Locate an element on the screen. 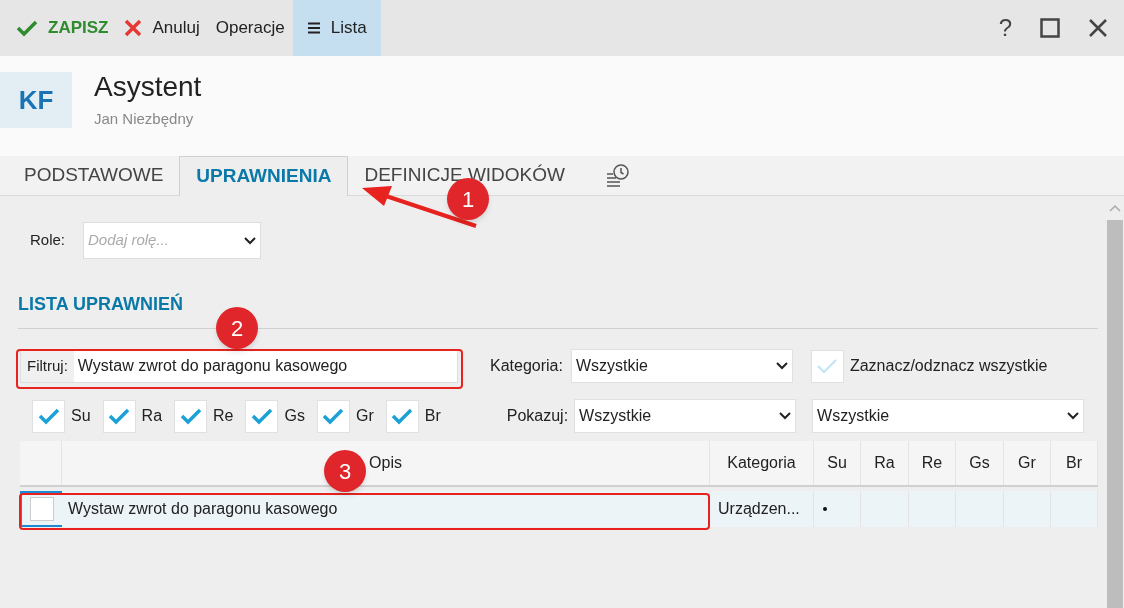  column-header: Ra is located at coordinates (884, 463).